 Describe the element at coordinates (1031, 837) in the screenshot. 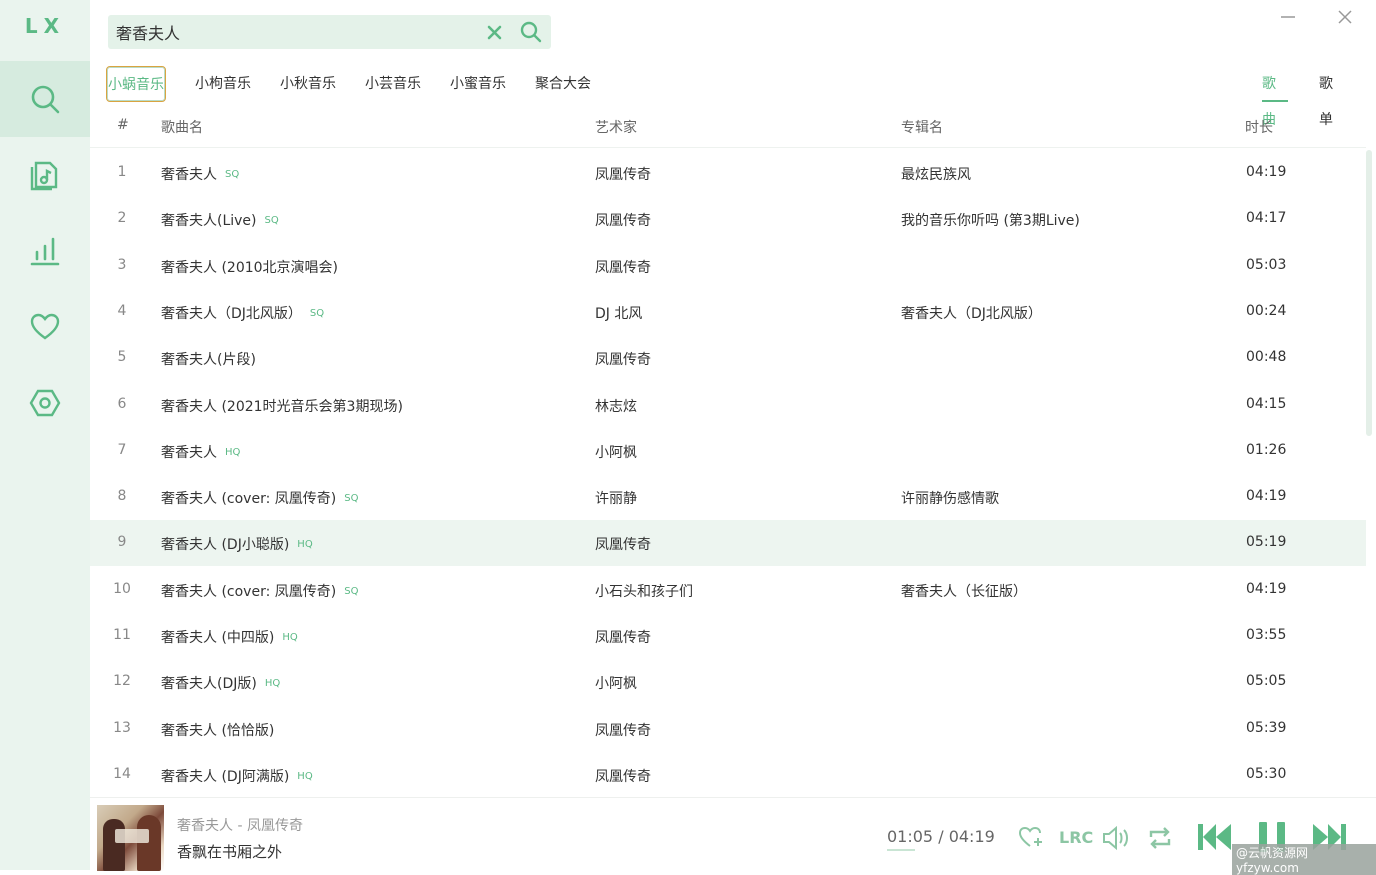

I see `heart-plus-icon` at that location.